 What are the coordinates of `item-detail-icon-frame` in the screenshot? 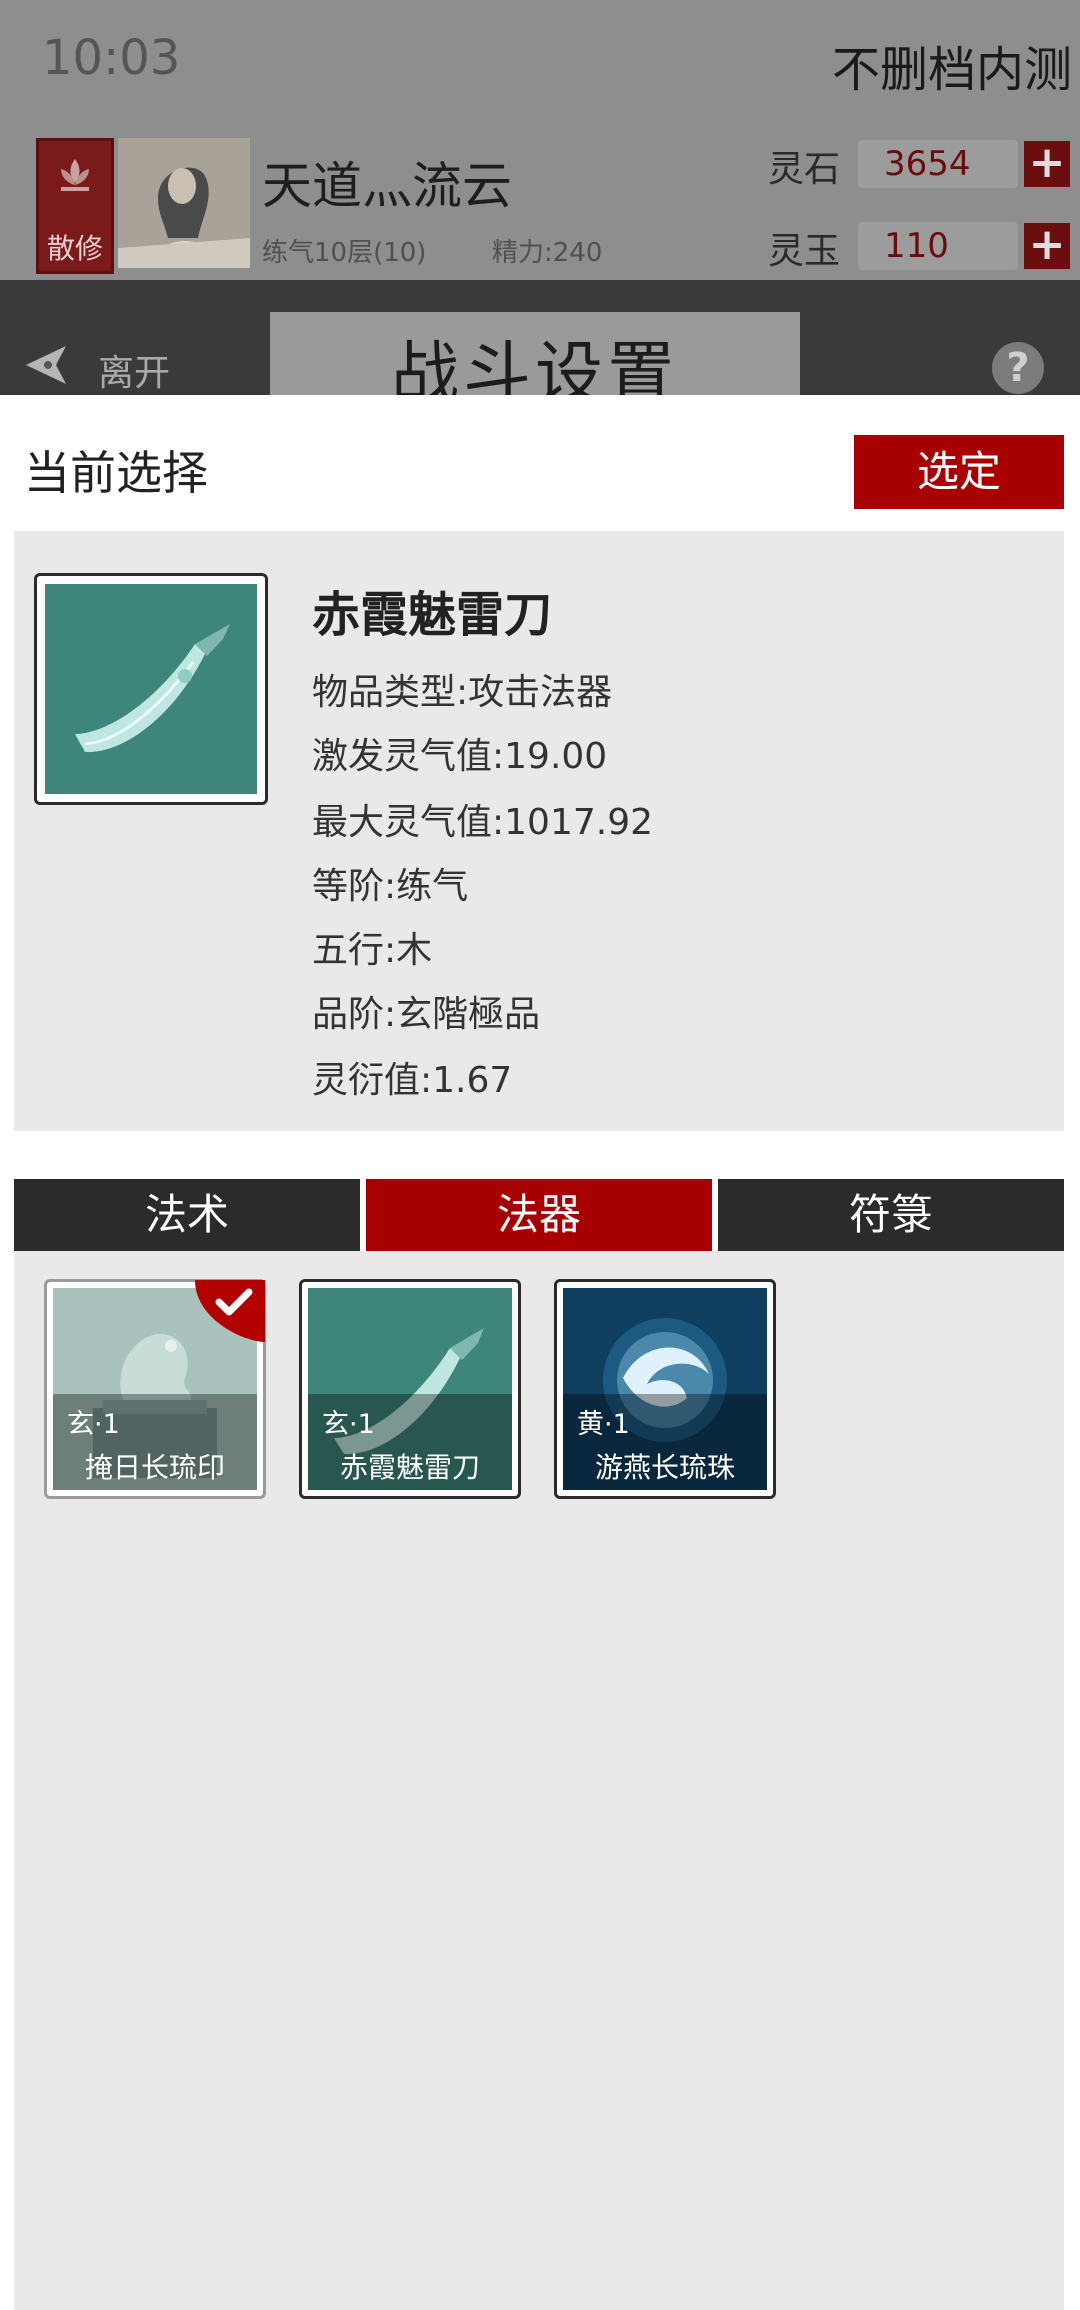 It's located at (151, 689).